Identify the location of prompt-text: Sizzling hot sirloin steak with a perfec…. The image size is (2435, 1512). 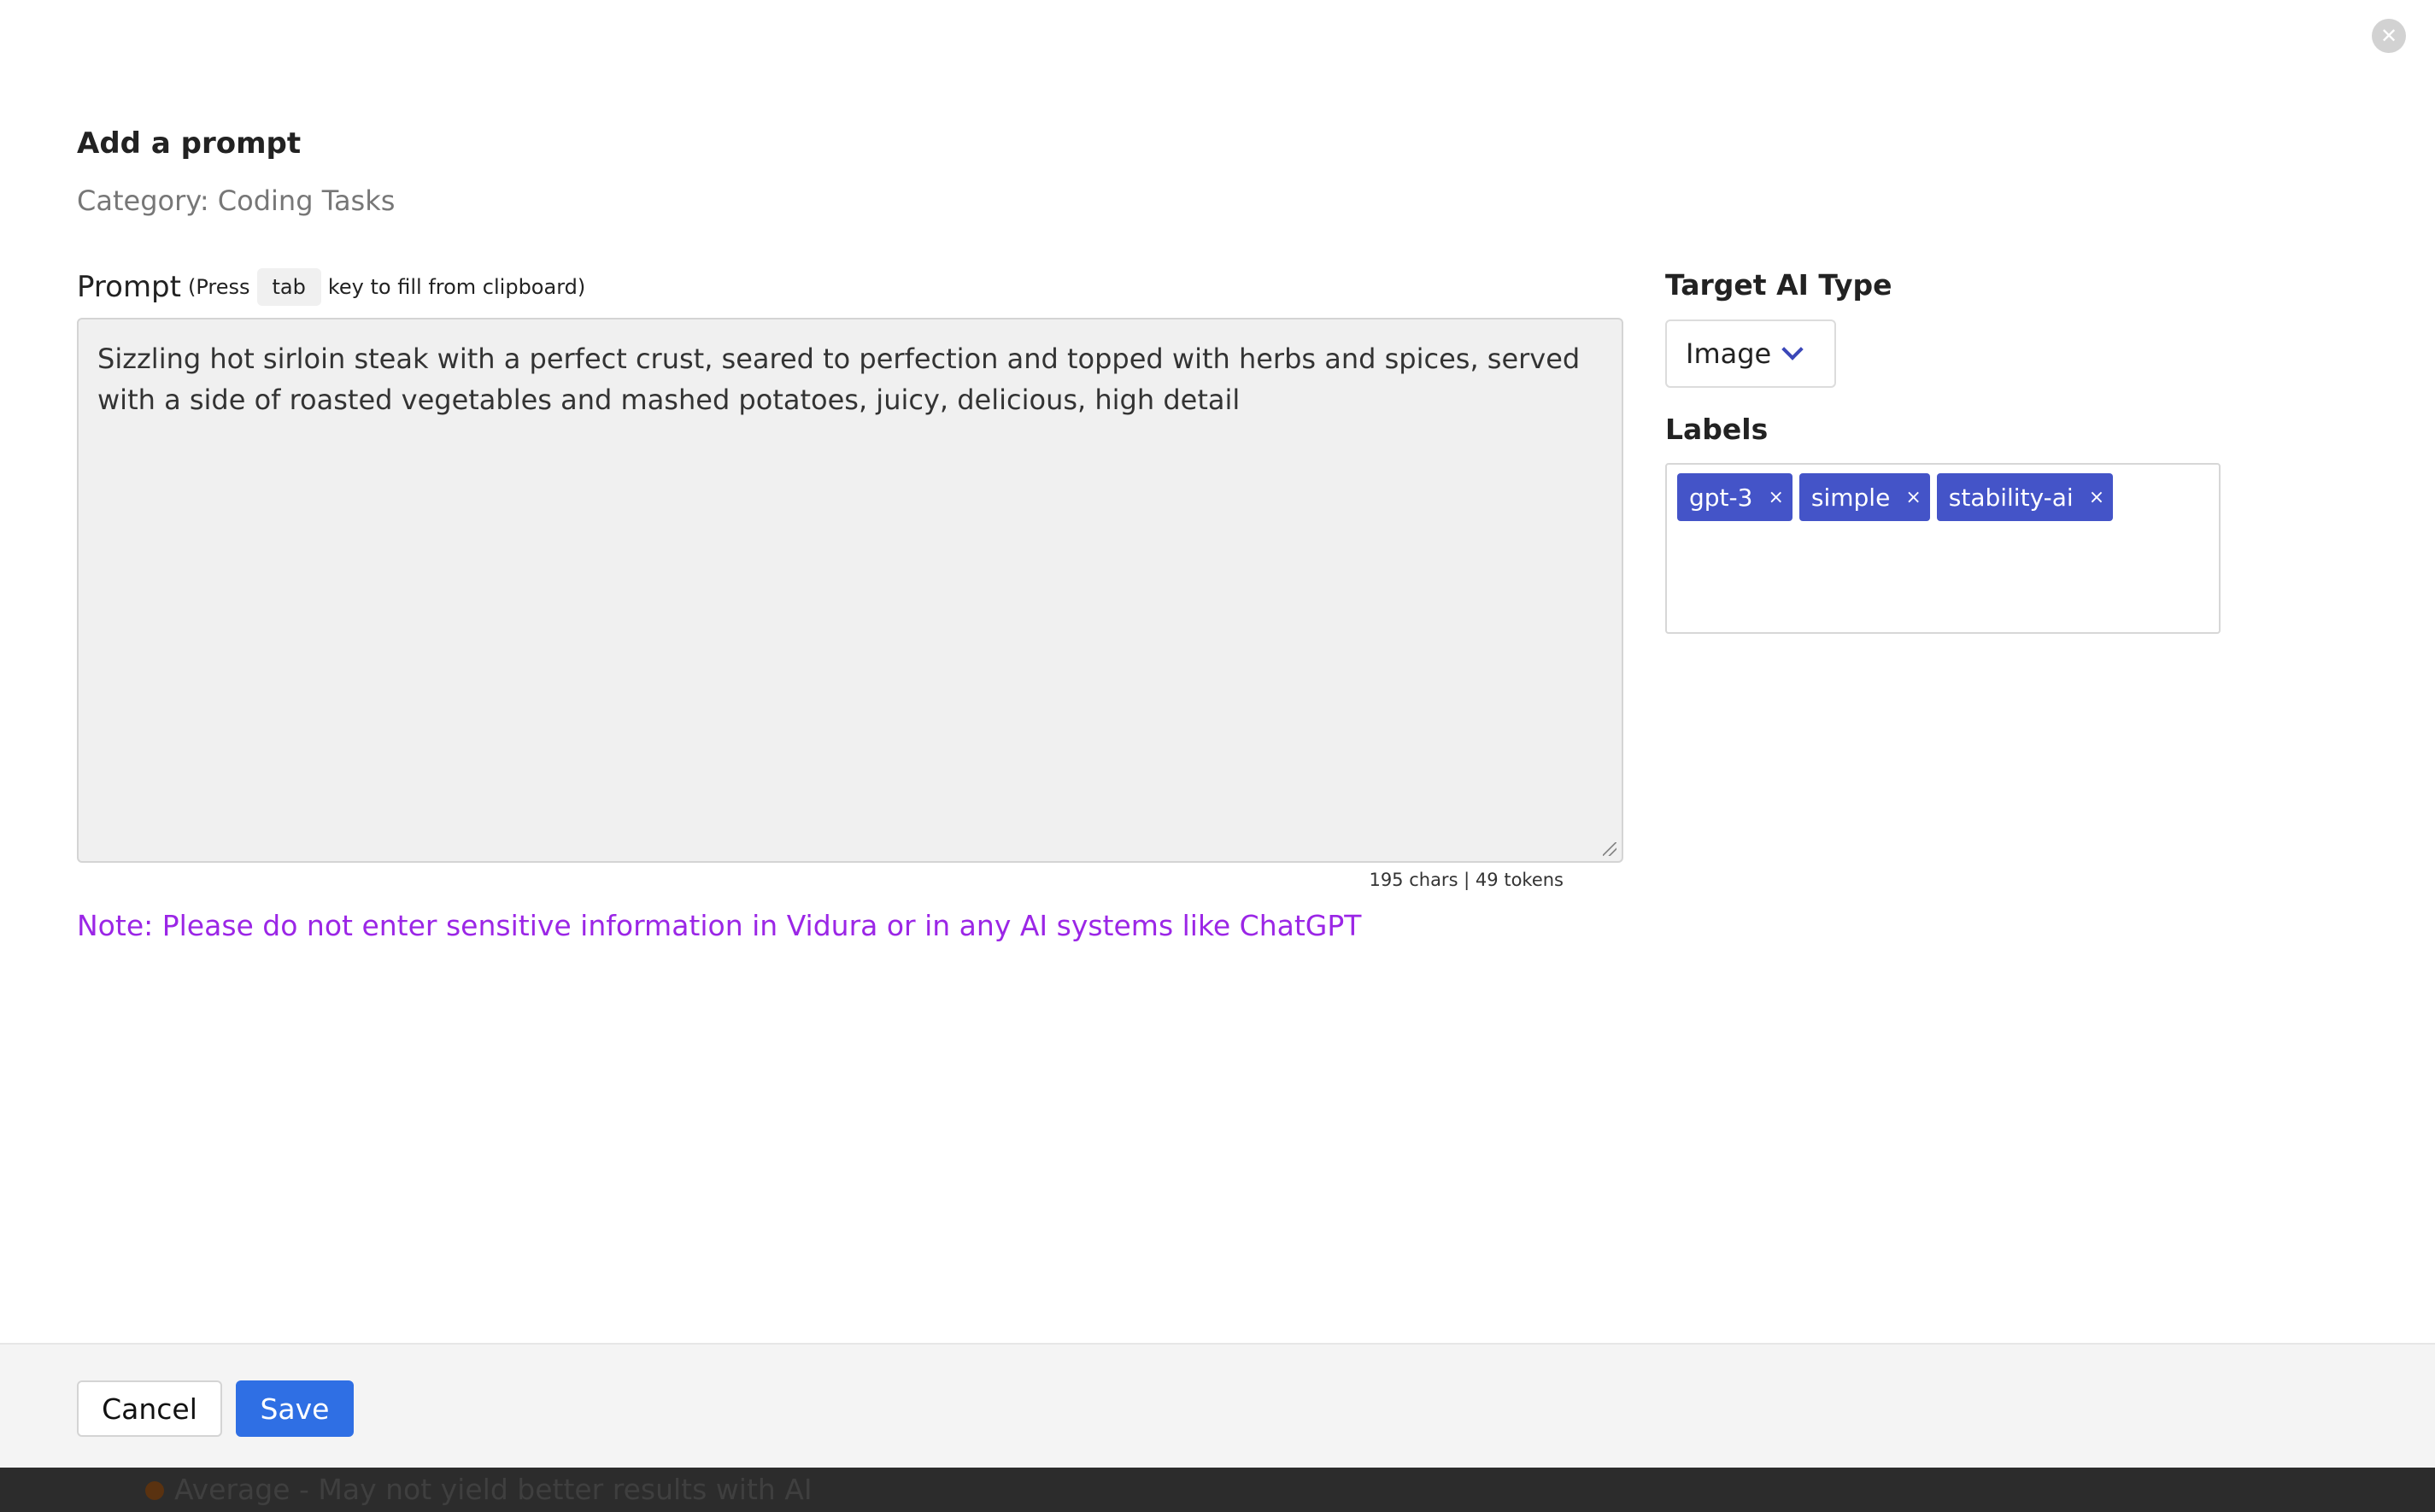
(839, 379).